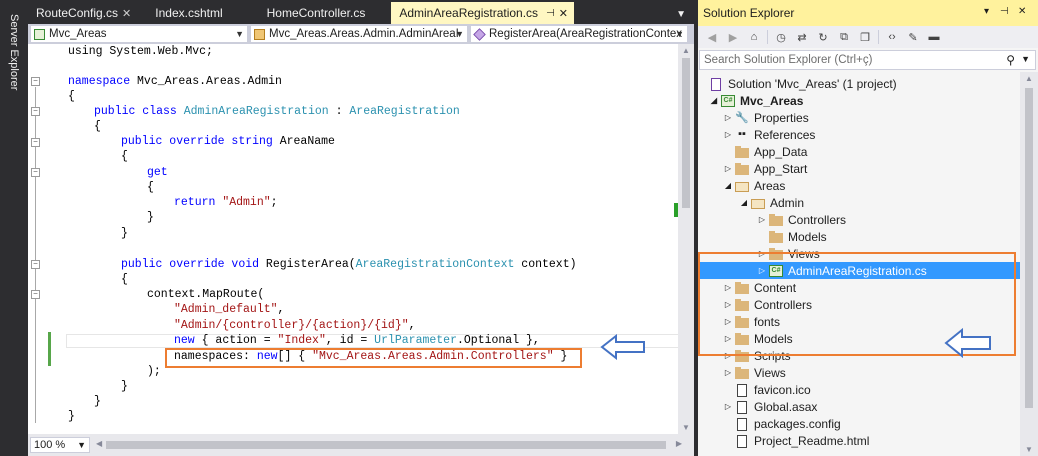 The image size is (1038, 456). Describe the element at coordinates (859, 117) in the screenshot. I see `tree-item-properties: ▷ 🔧 Properties` at that location.